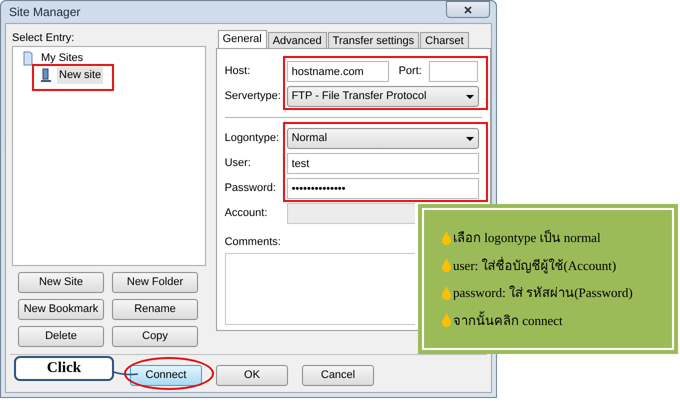 Image resolution: width=680 pixels, height=404 pixels. I want to click on entry-button: Copy, so click(155, 336).